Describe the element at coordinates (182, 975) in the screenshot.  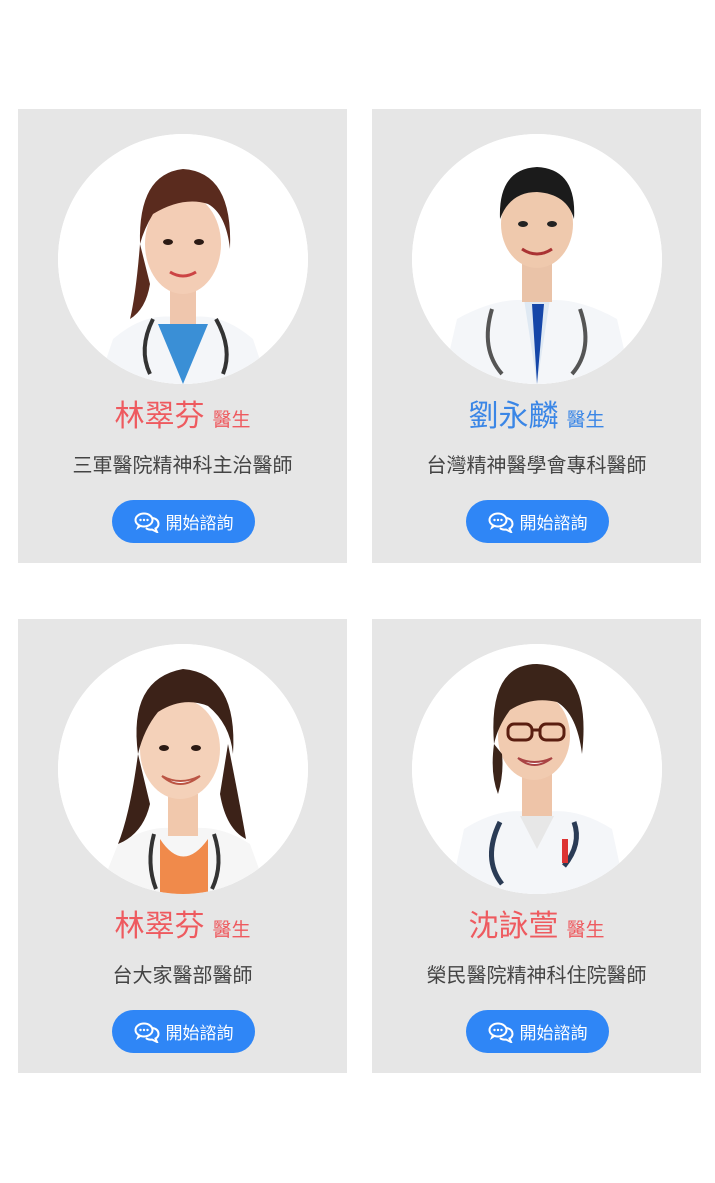
I see `doctor-description: 台大家醫部醫師` at that location.